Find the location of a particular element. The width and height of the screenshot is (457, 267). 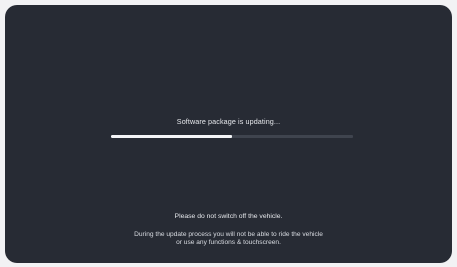

update-progress-bar is located at coordinates (232, 136).